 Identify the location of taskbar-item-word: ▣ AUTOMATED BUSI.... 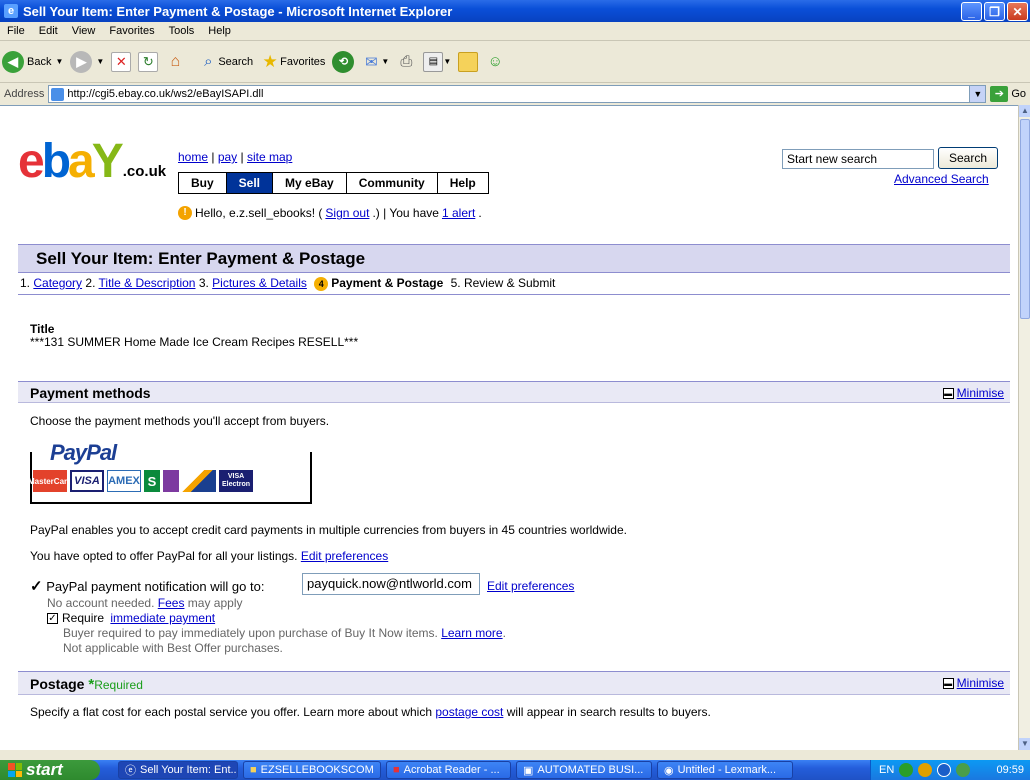
(584, 770).